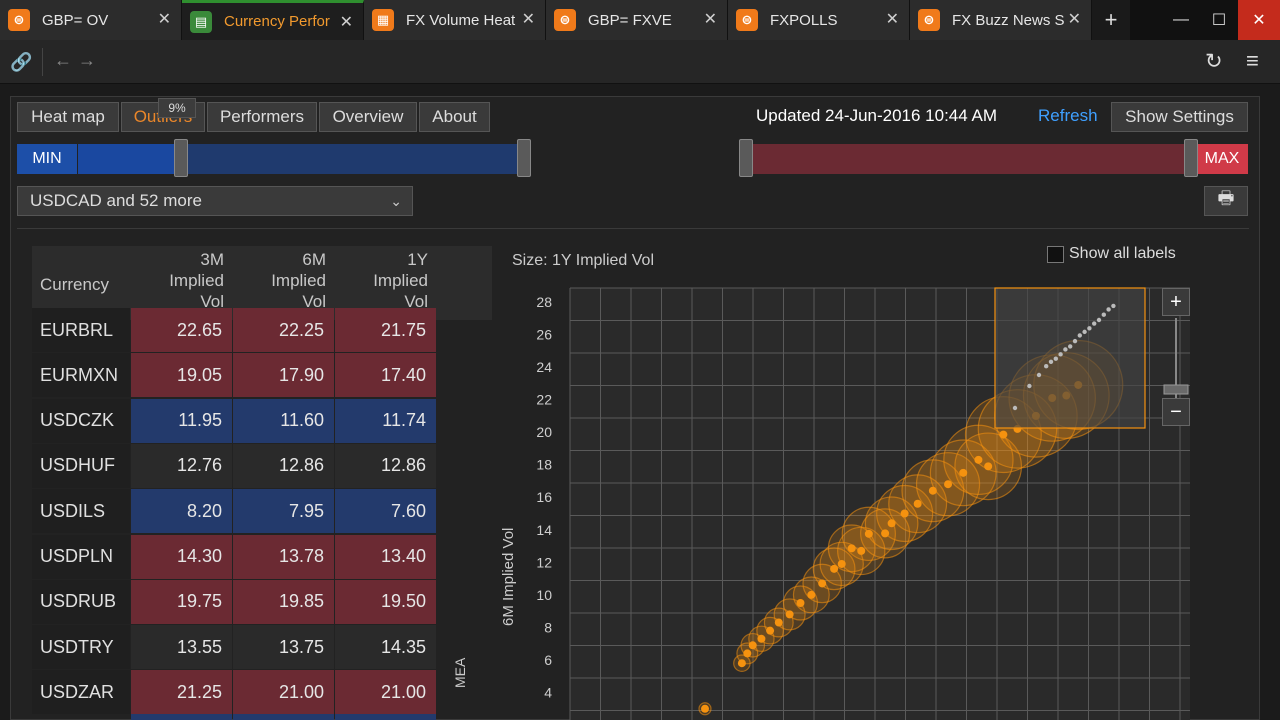 Image resolution: width=1280 pixels, height=720 pixels. What do you see at coordinates (127, 159) in the screenshot?
I see `range-low-segment` at bounding box center [127, 159].